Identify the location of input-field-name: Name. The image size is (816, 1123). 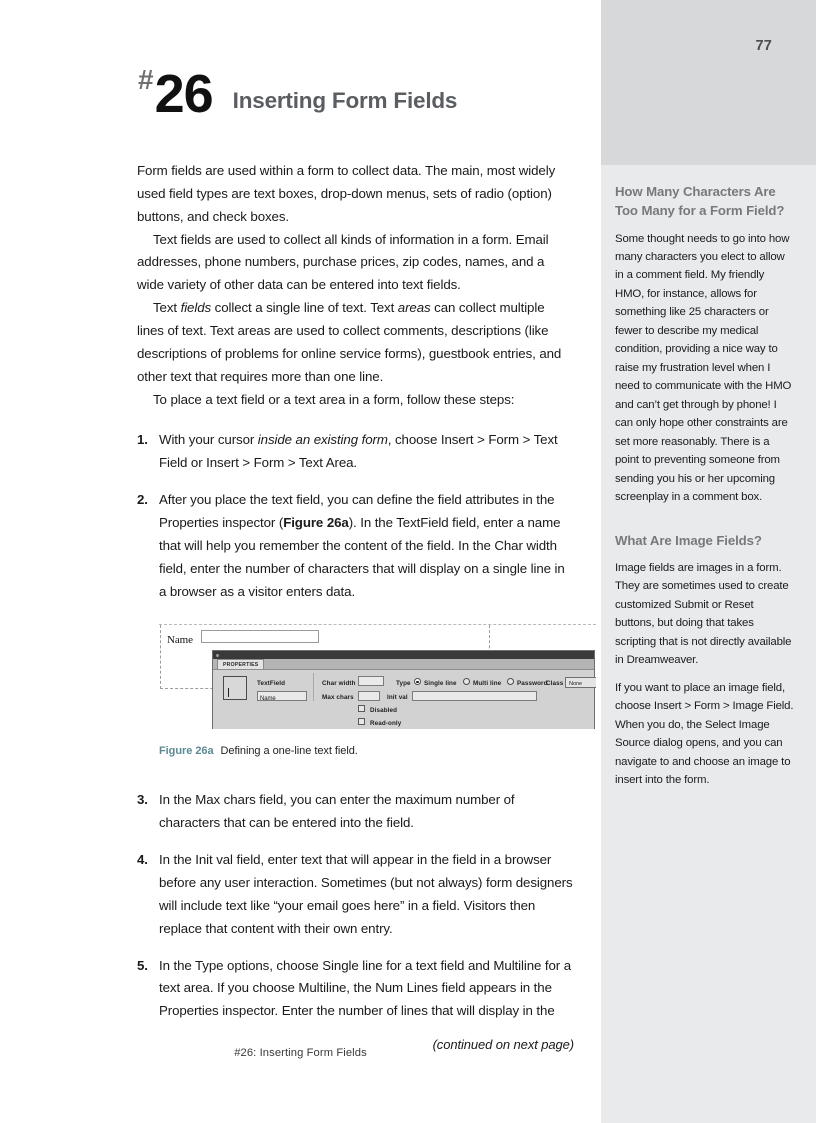
(282, 696).